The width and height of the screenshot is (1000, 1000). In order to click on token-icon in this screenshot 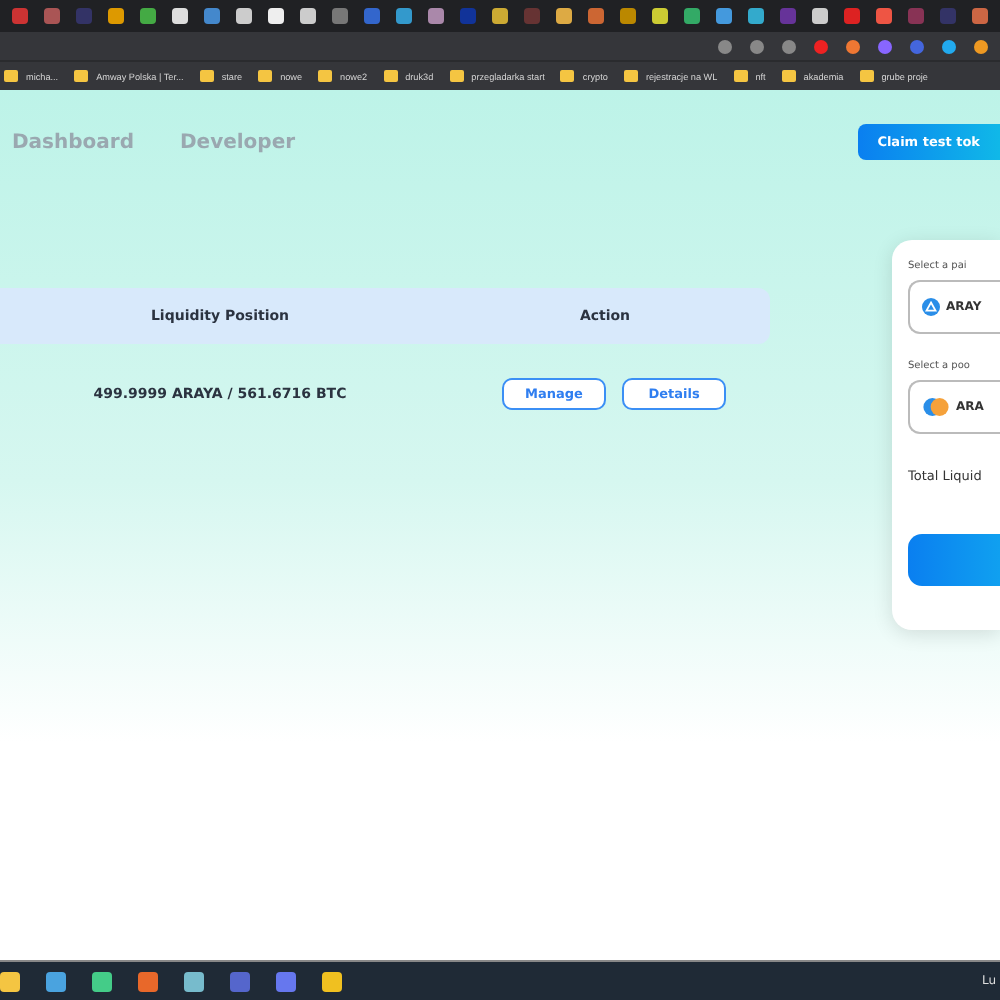, I will do `click(931, 307)`.